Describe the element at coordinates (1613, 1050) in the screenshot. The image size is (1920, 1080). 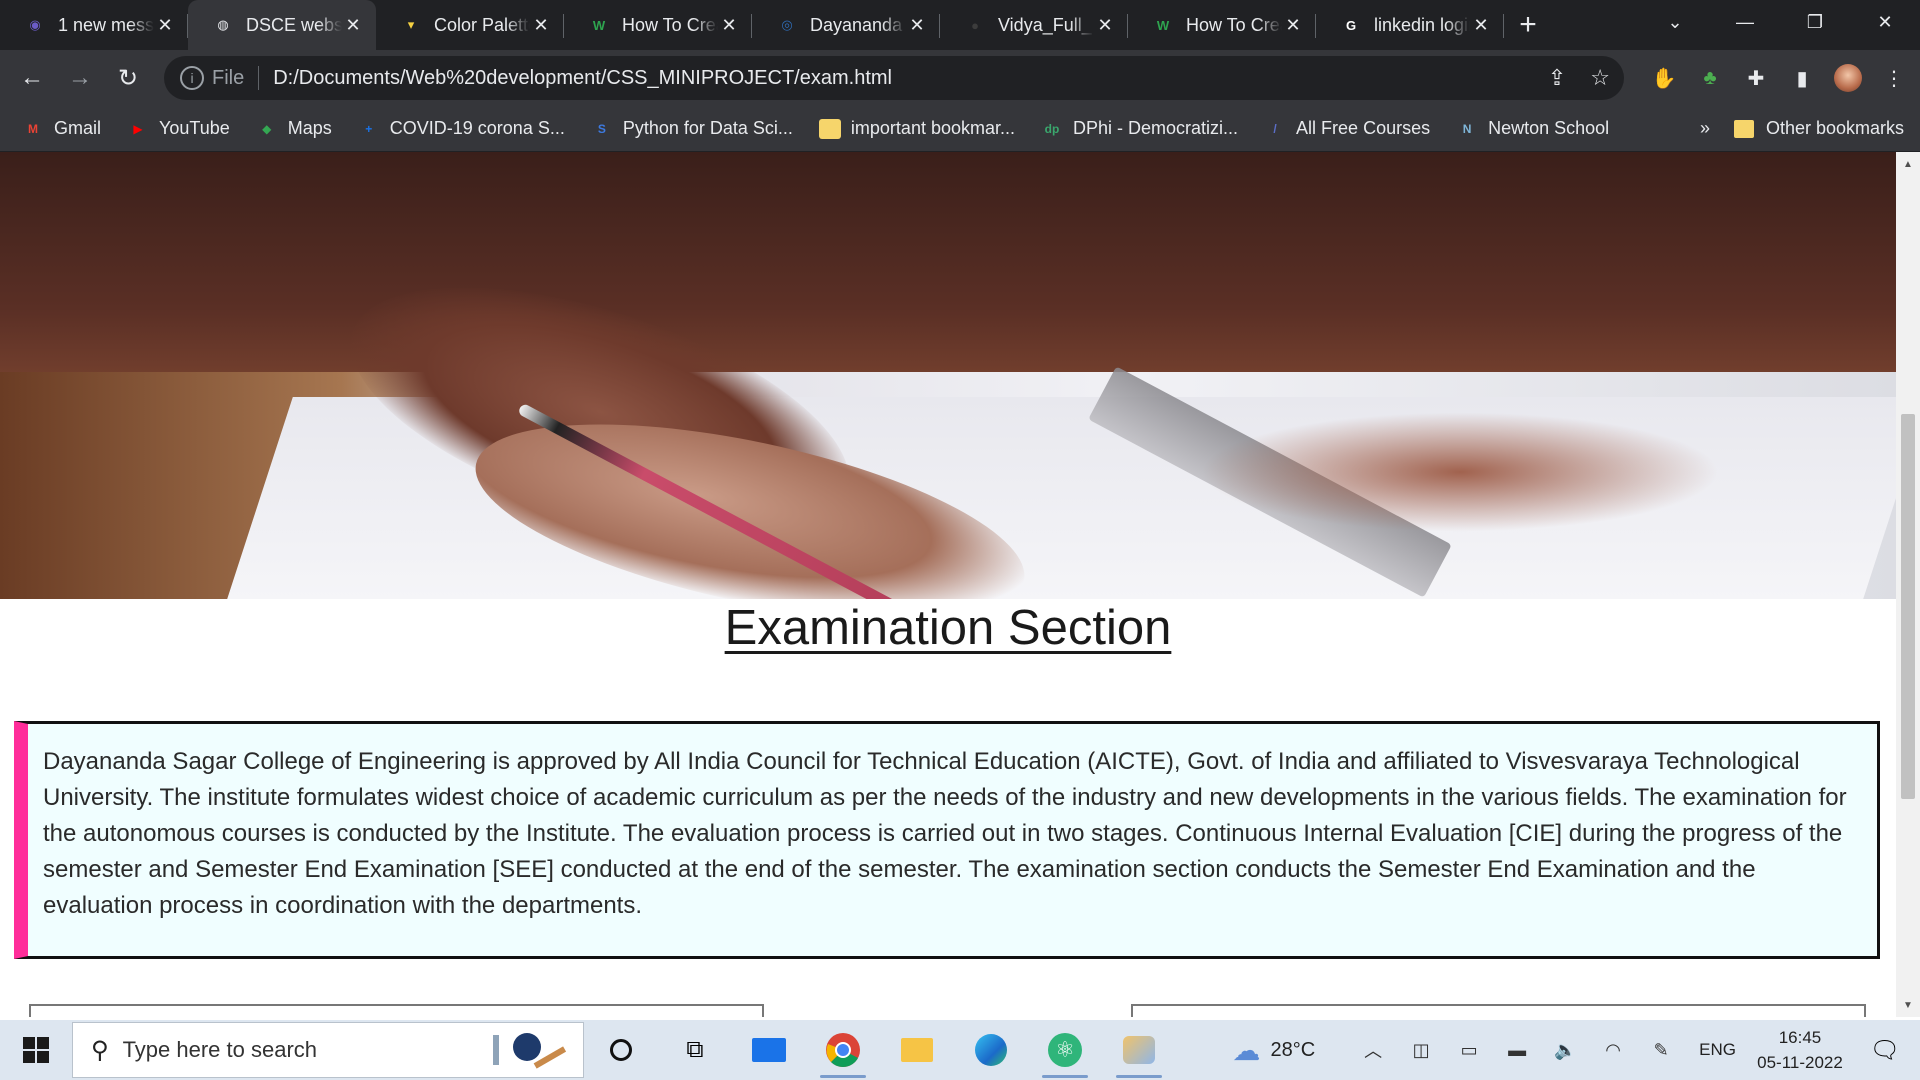
I see `wifi-icon: ◠` at that location.